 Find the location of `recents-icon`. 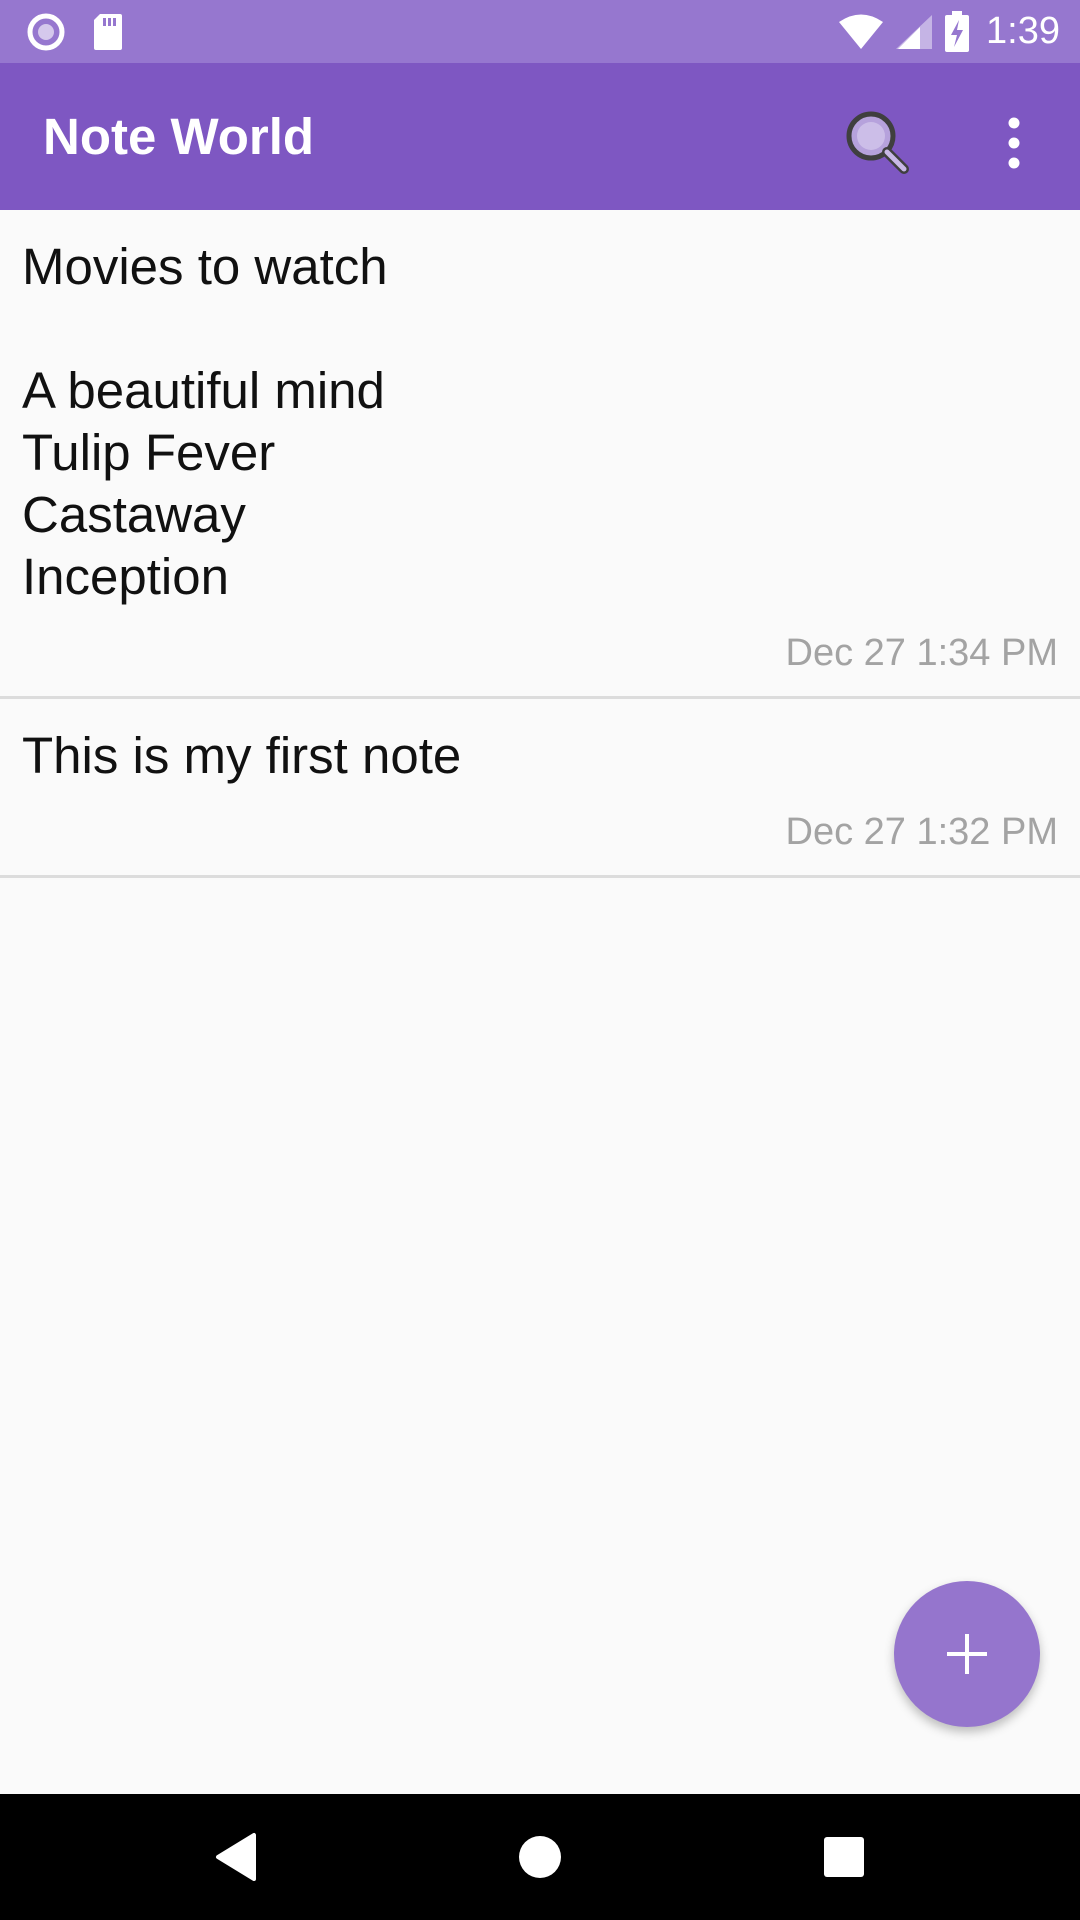

recents-icon is located at coordinates (844, 1857).